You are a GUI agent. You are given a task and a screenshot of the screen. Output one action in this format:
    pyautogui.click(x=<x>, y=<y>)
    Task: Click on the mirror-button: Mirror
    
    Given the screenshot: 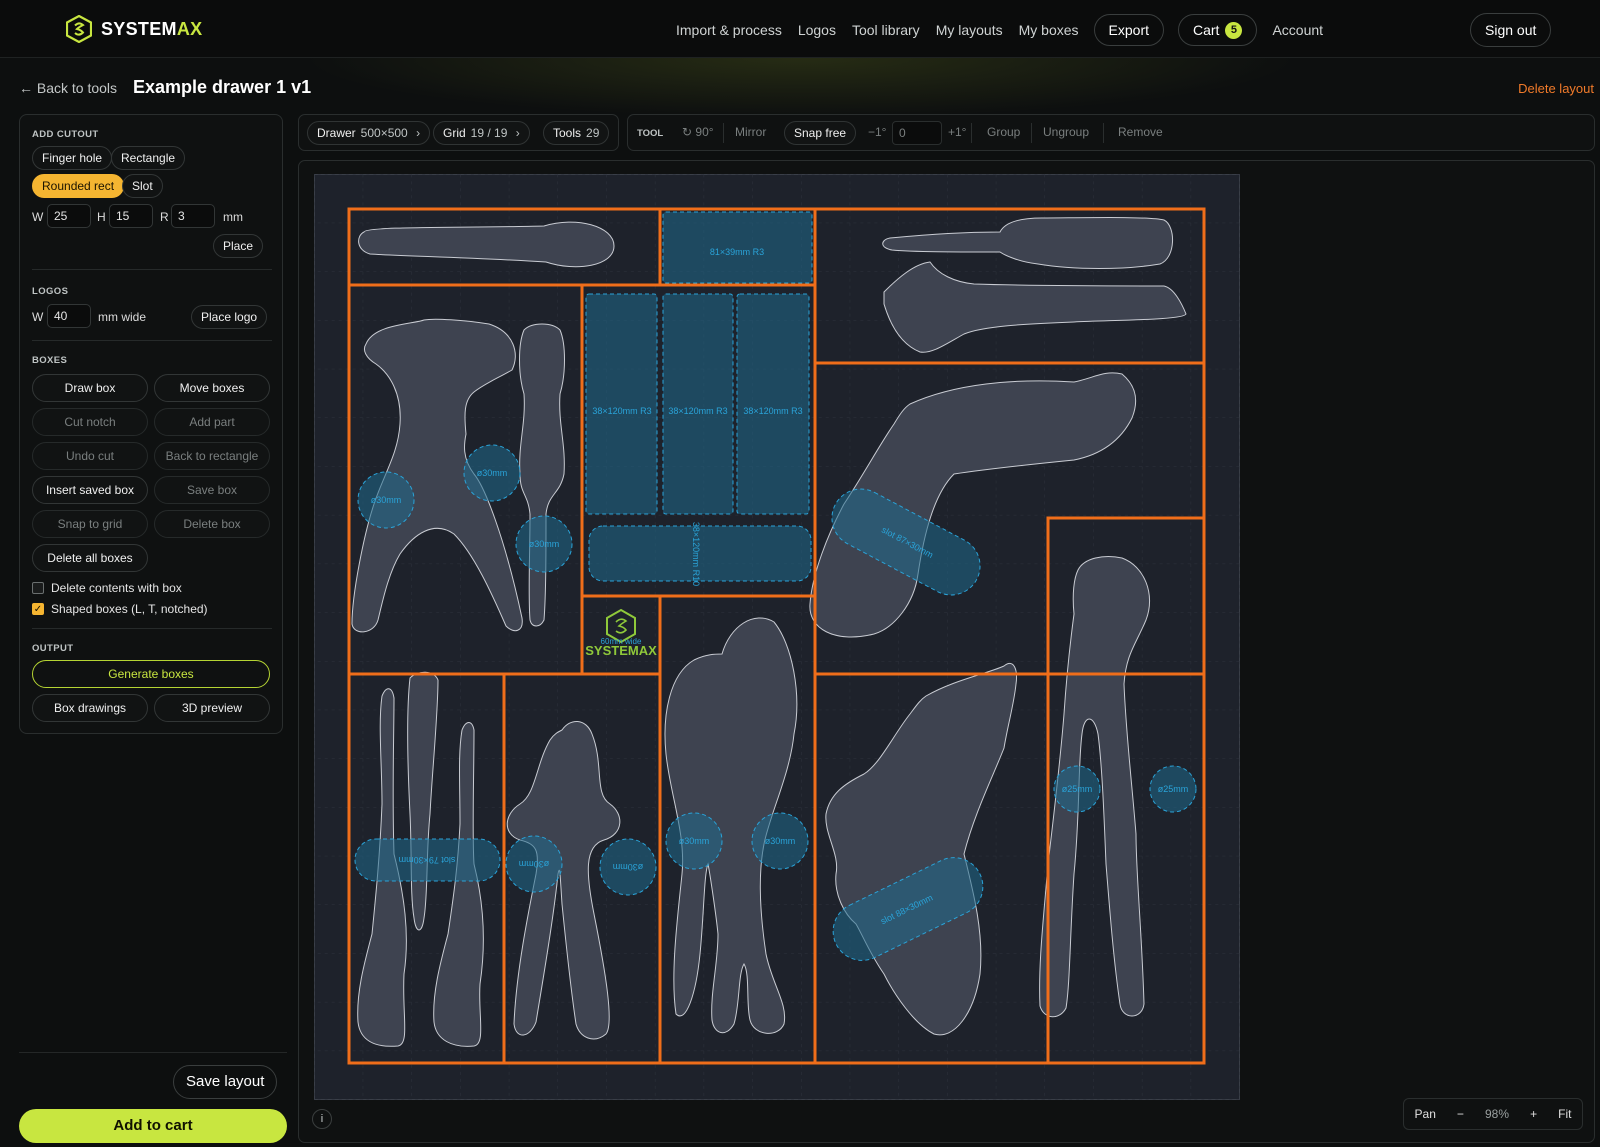 What is the action you would take?
    pyautogui.click(x=750, y=132)
    